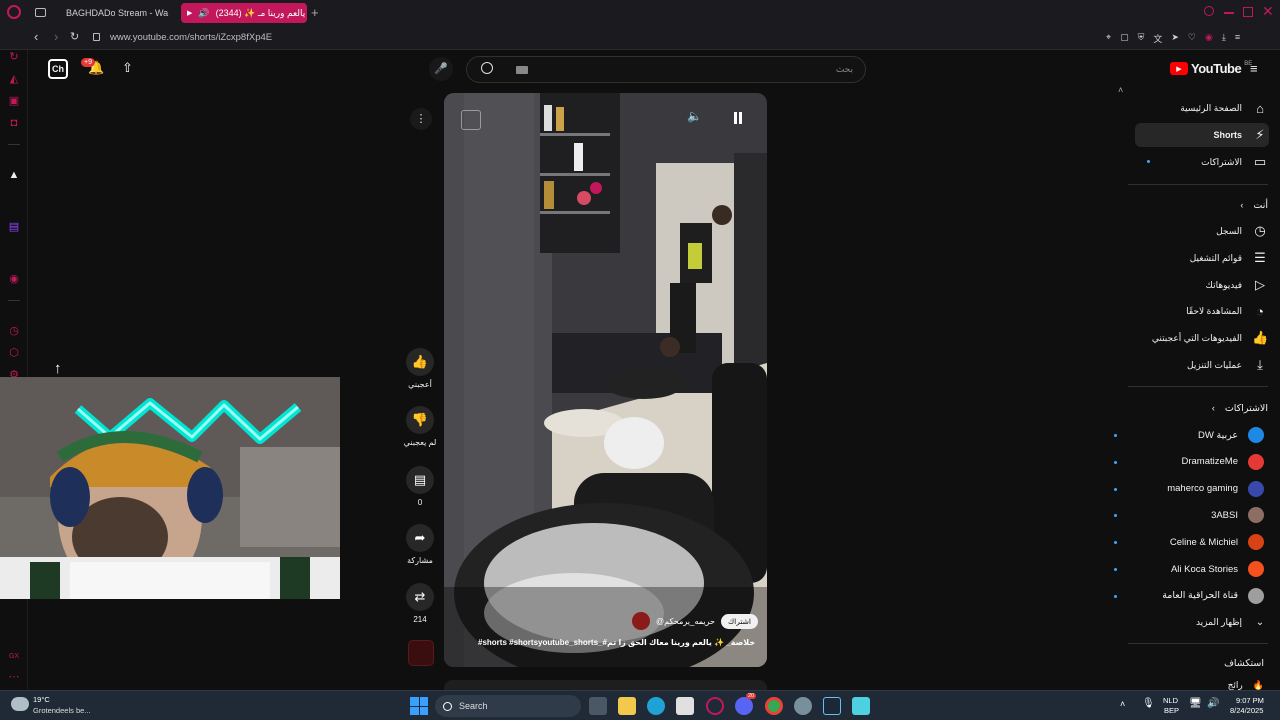 Image resolution: width=1280 pixels, height=720 pixels. What do you see at coordinates (40, 12) in the screenshot?
I see `tab-switcher-icon` at bounding box center [40, 12].